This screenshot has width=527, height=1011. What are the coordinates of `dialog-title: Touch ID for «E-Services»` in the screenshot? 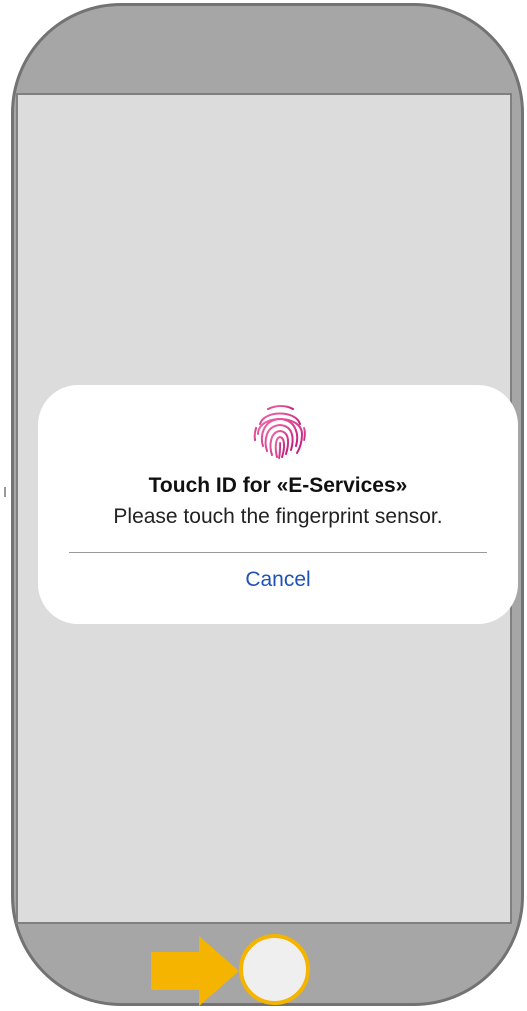 It's located at (278, 485).